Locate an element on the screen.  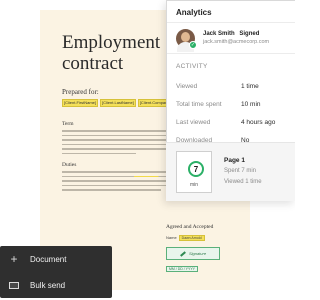
menu-item-label: Document is located at coordinates (48, 259).